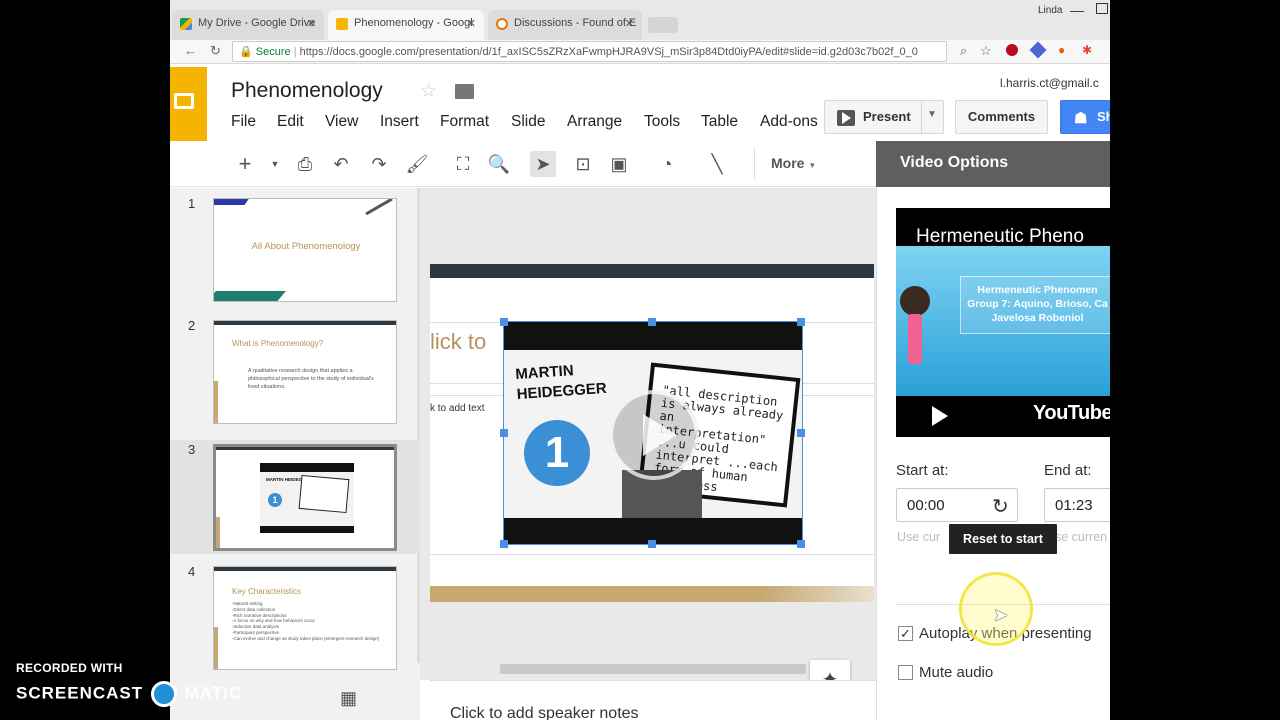  I want to click on horizontal-scrollbar, so click(653, 669).